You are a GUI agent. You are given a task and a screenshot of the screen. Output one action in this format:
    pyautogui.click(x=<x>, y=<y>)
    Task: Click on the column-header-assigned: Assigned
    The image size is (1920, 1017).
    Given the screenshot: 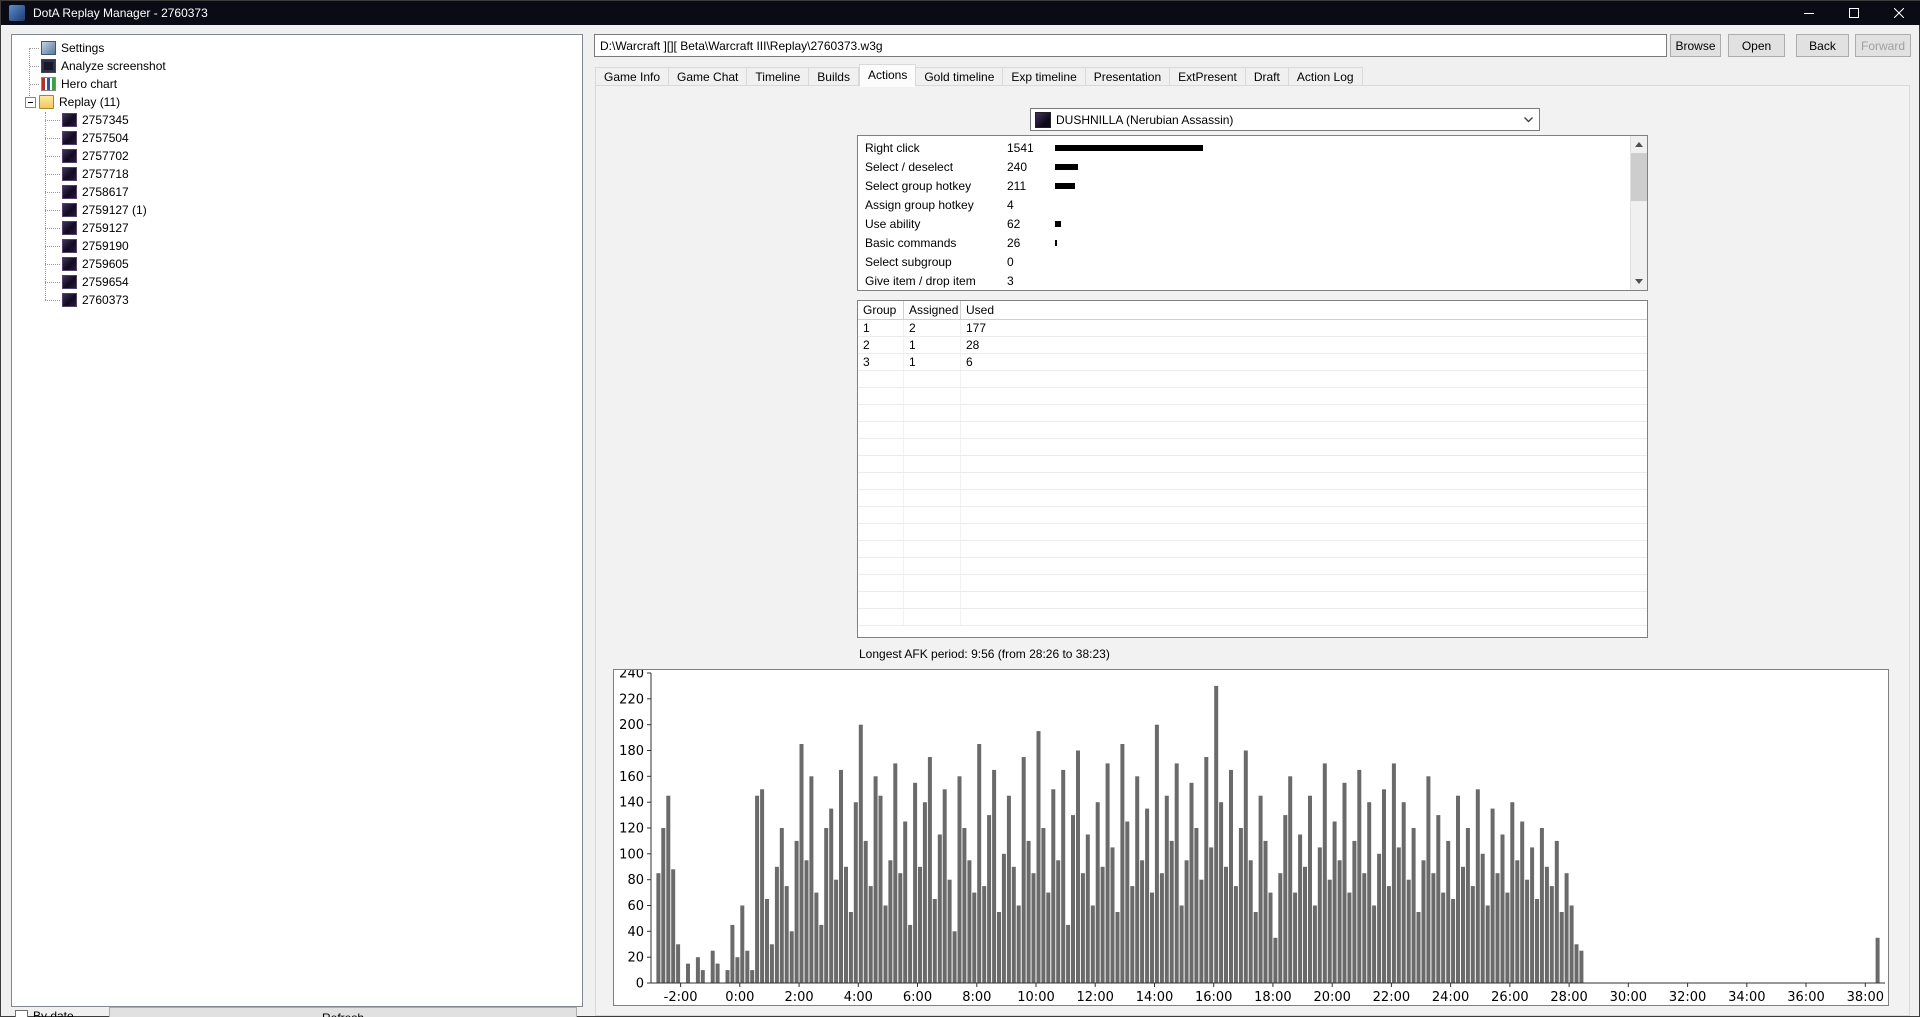 What is the action you would take?
    pyautogui.click(x=932, y=310)
    